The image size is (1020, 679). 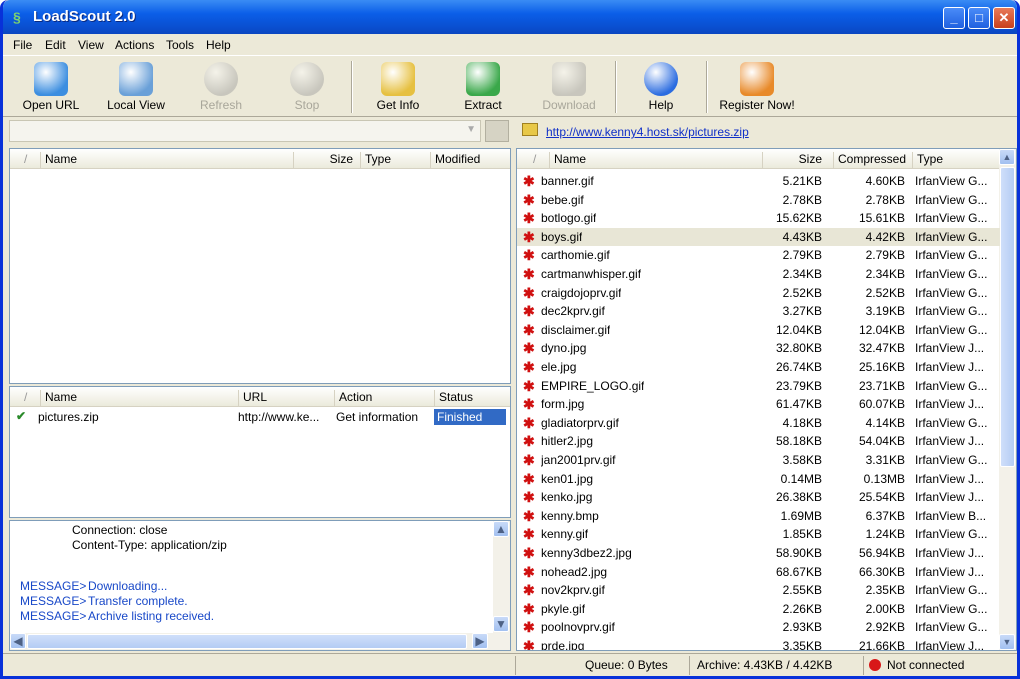 What do you see at coordinates (218, 45) in the screenshot?
I see `menu-help: Help` at bounding box center [218, 45].